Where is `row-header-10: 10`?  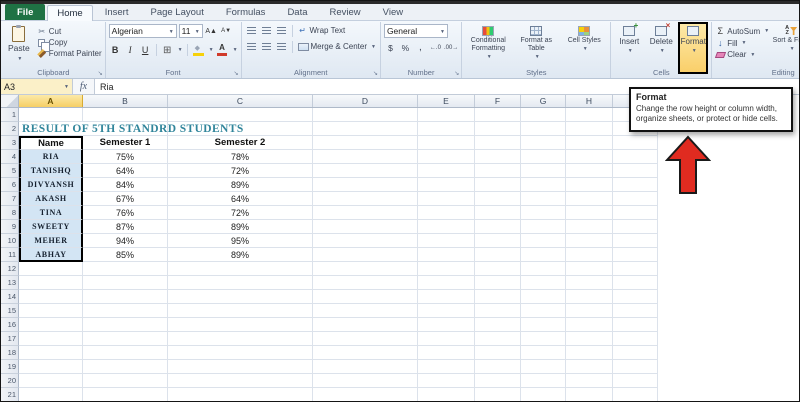
row-header-10: 10 is located at coordinates (10, 241).